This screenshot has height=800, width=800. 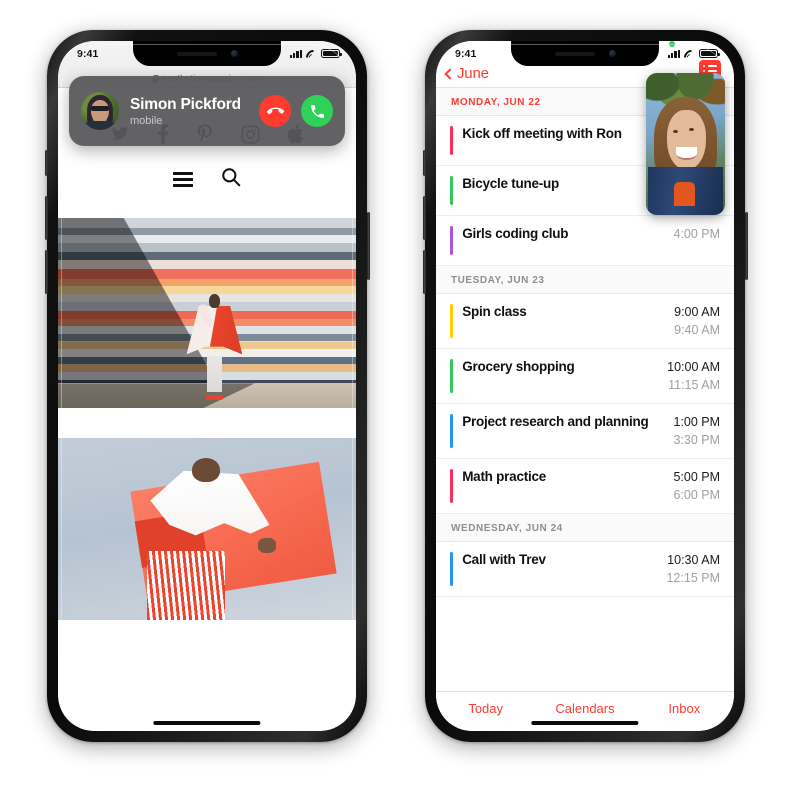 I want to click on tab-today: Today, so click(x=485, y=708).